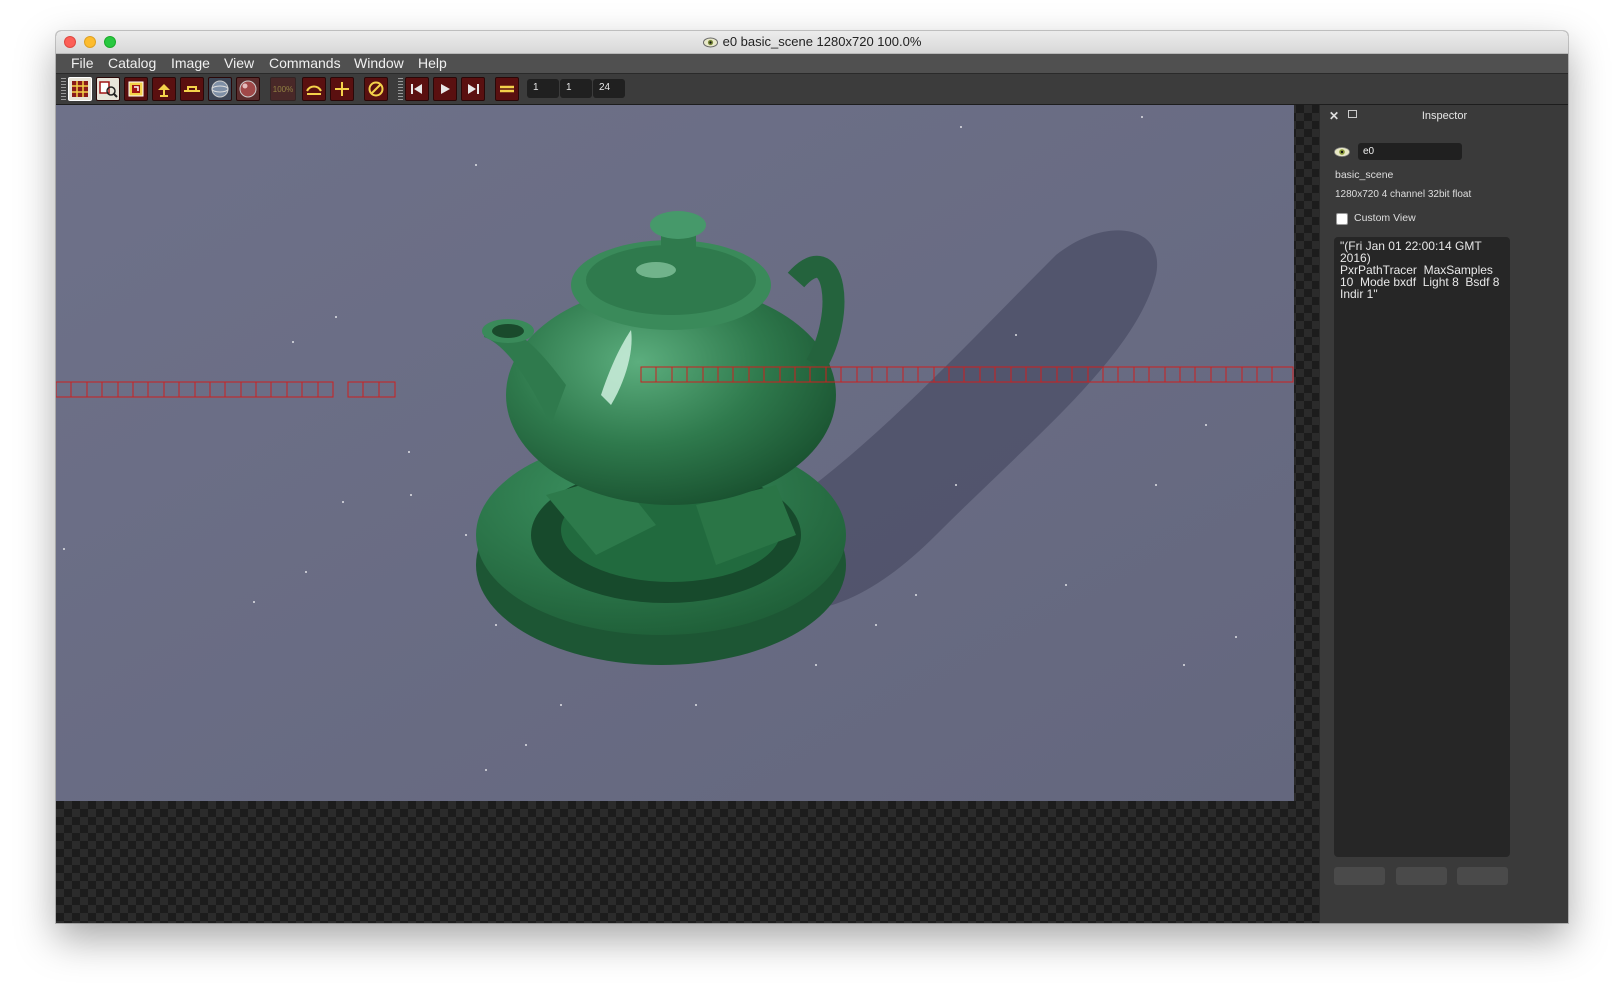 The height and width of the screenshot is (1002, 1623). I want to click on custom-view-checkbox, so click(1342, 219).